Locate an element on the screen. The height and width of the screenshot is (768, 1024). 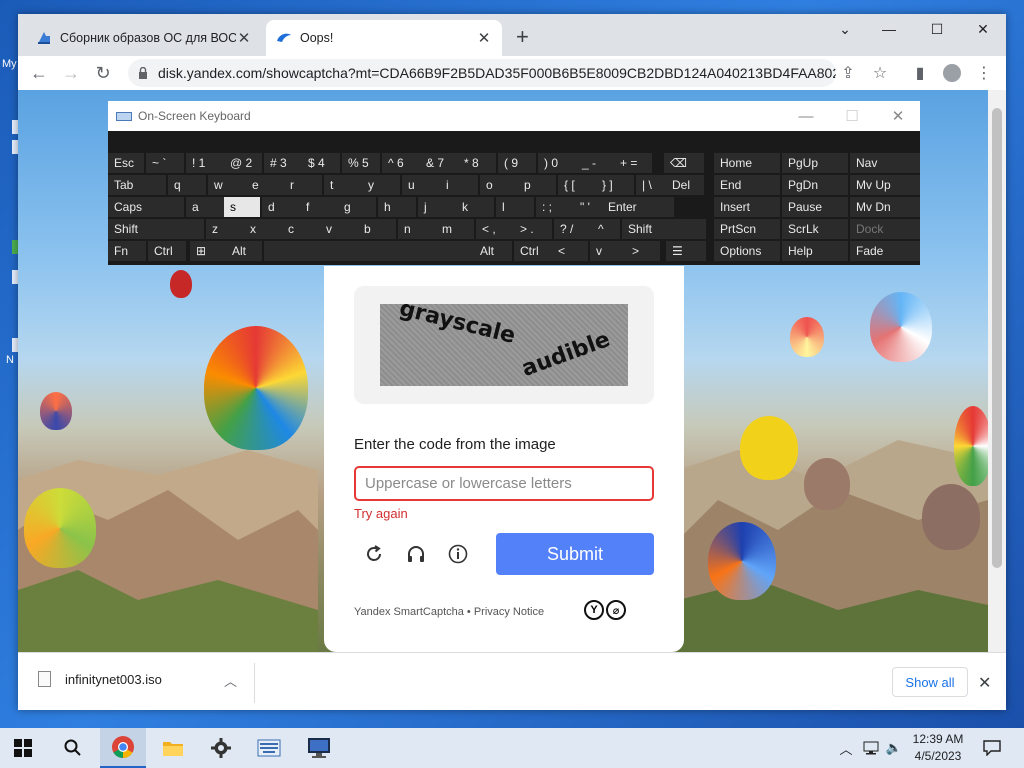
osk-nav-key: Mv Up is located at coordinates (885, 185).